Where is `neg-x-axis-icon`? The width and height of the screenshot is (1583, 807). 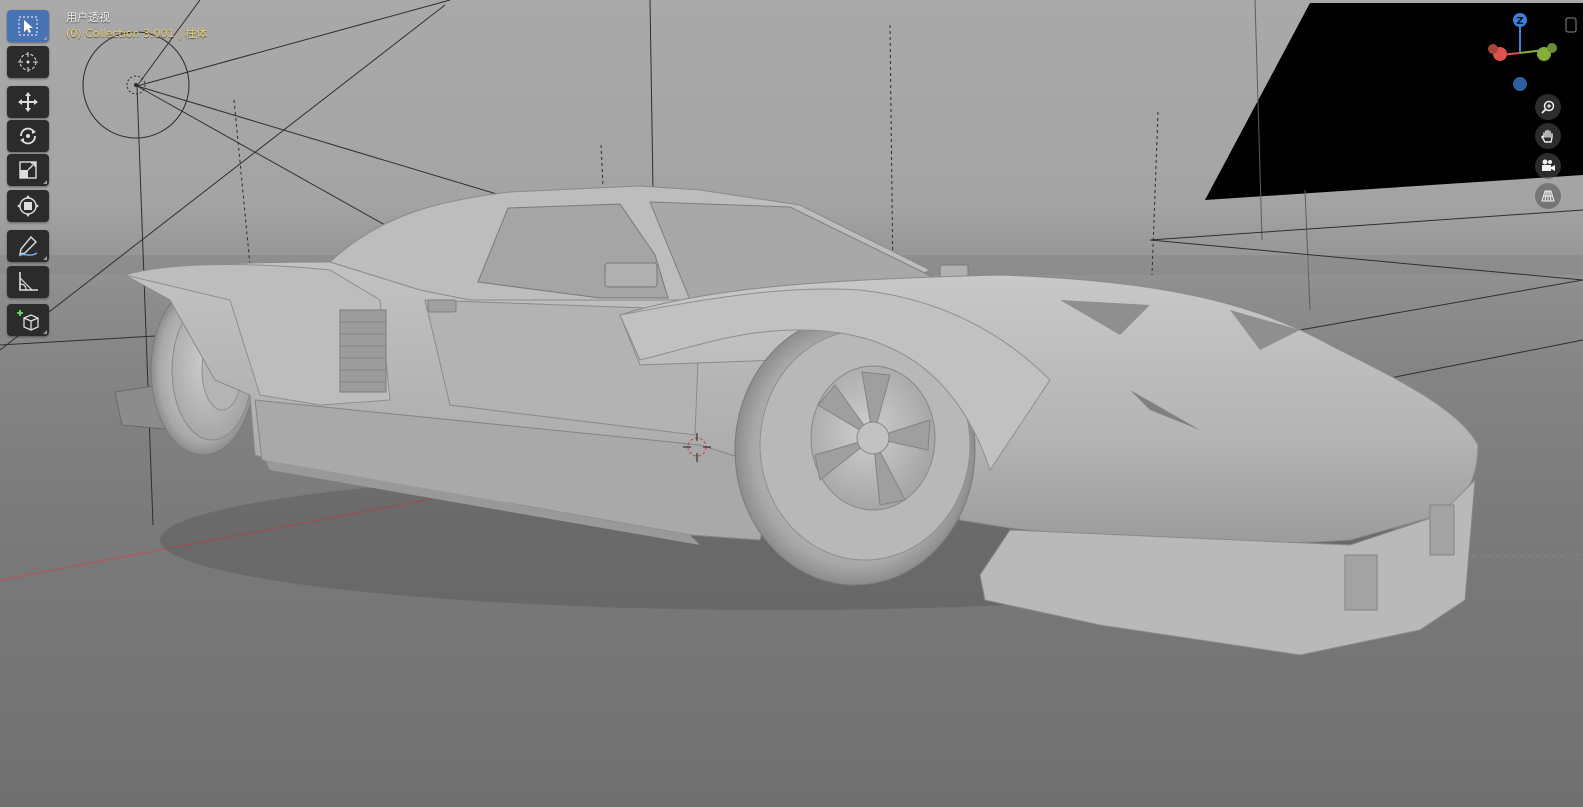 neg-x-axis-icon is located at coordinates (1493, 49).